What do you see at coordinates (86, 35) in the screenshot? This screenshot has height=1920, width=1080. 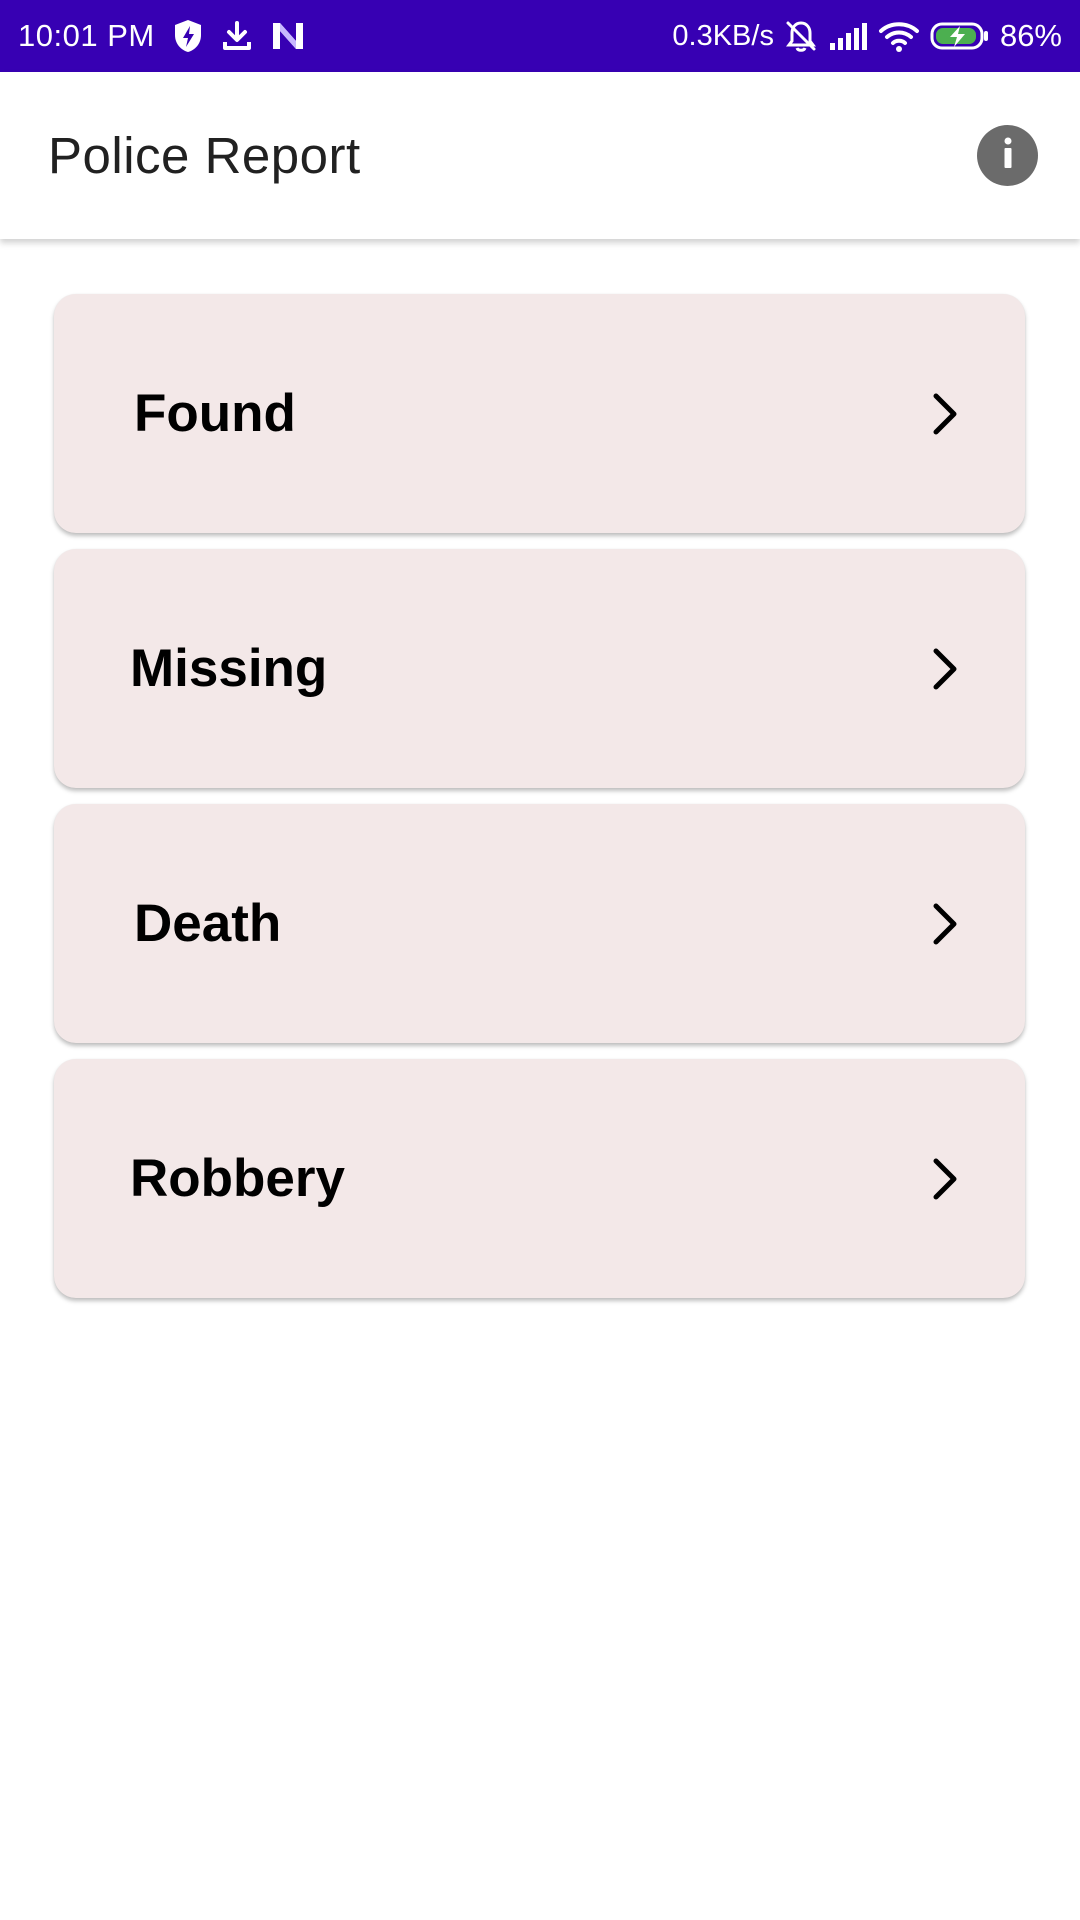 I see `status-time: 10:01 PM` at bounding box center [86, 35].